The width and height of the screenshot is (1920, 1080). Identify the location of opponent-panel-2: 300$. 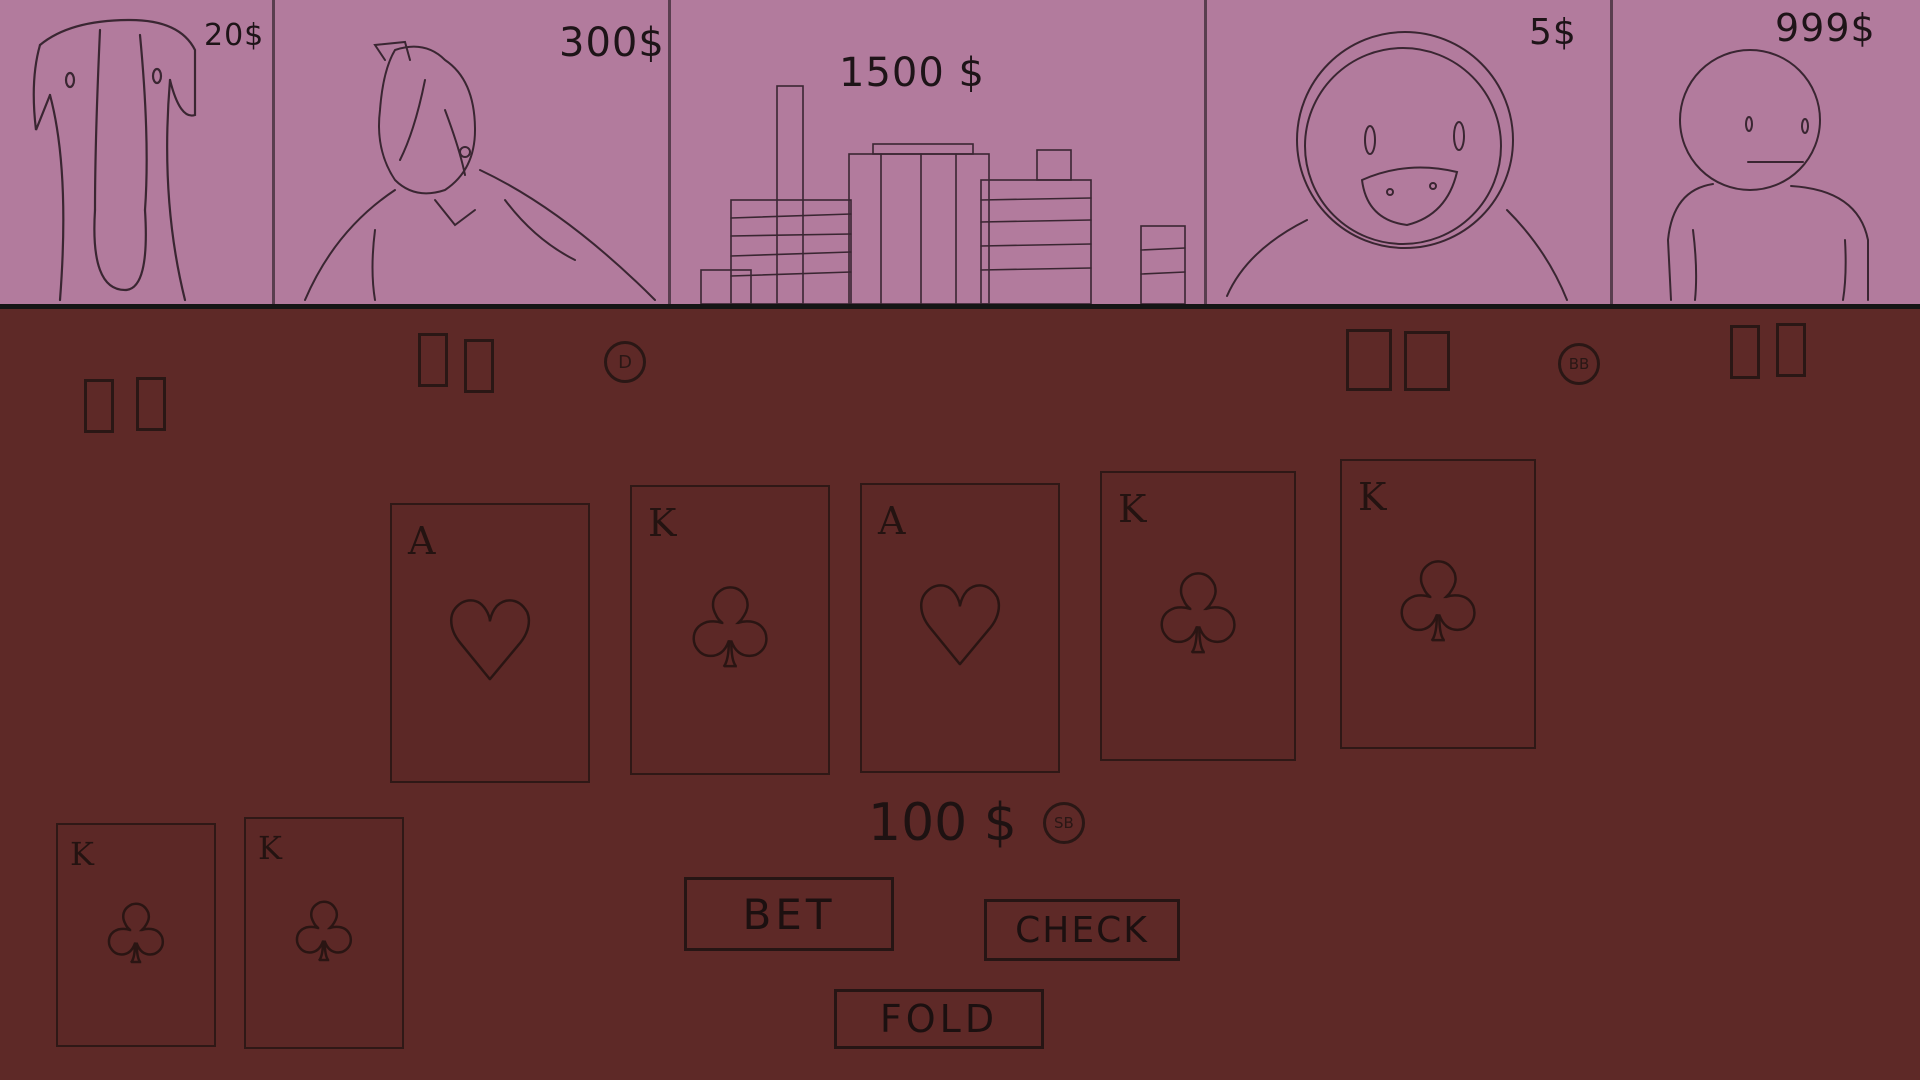
(471, 152).